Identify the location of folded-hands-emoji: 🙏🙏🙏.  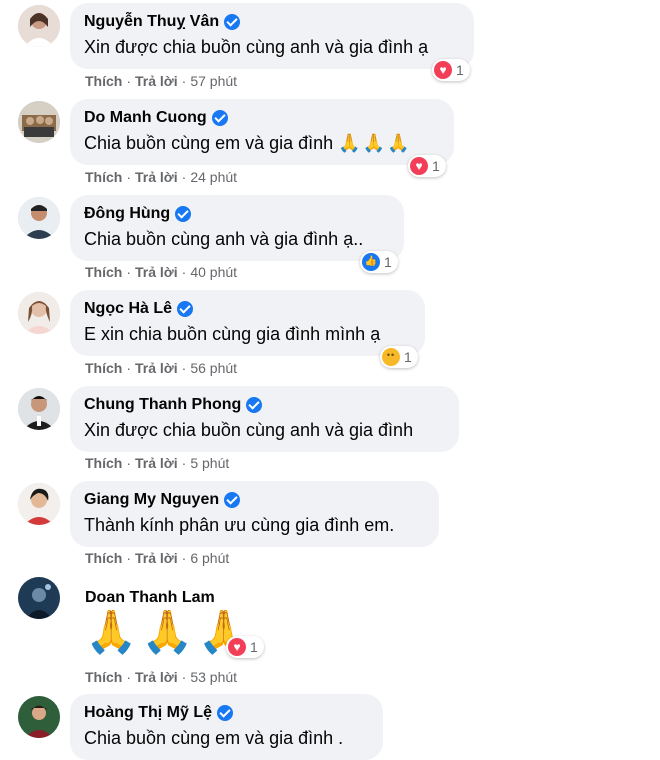
(375, 143).